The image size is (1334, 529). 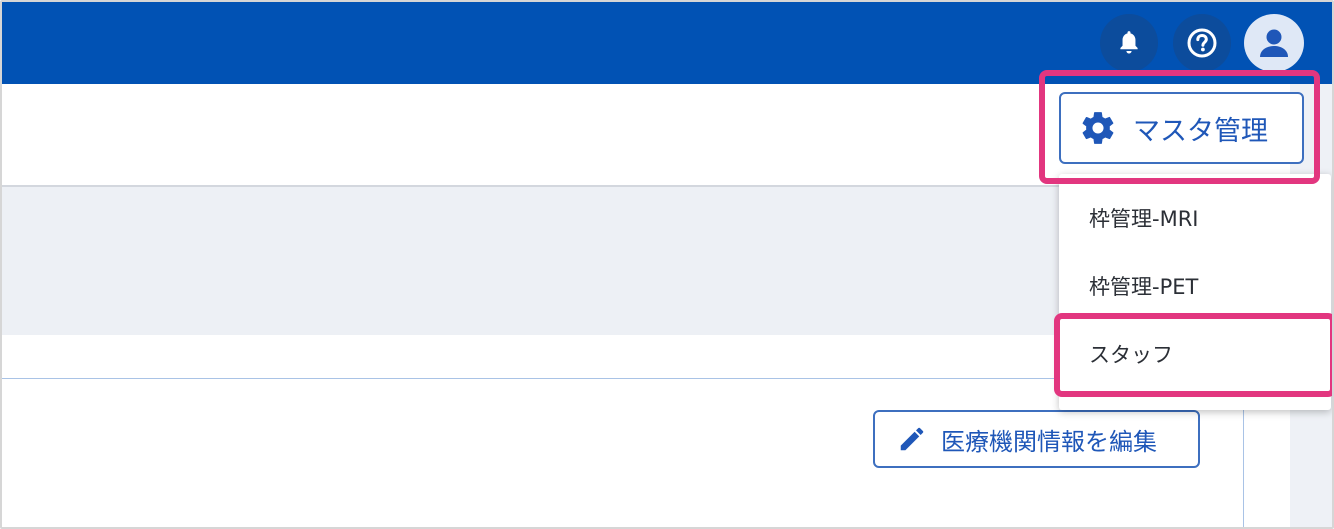 What do you see at coordinates (1144, 219) in the screenshot?
I see `menu-item-label: 枠管理-MRI` at bounding box center [1144, 219].